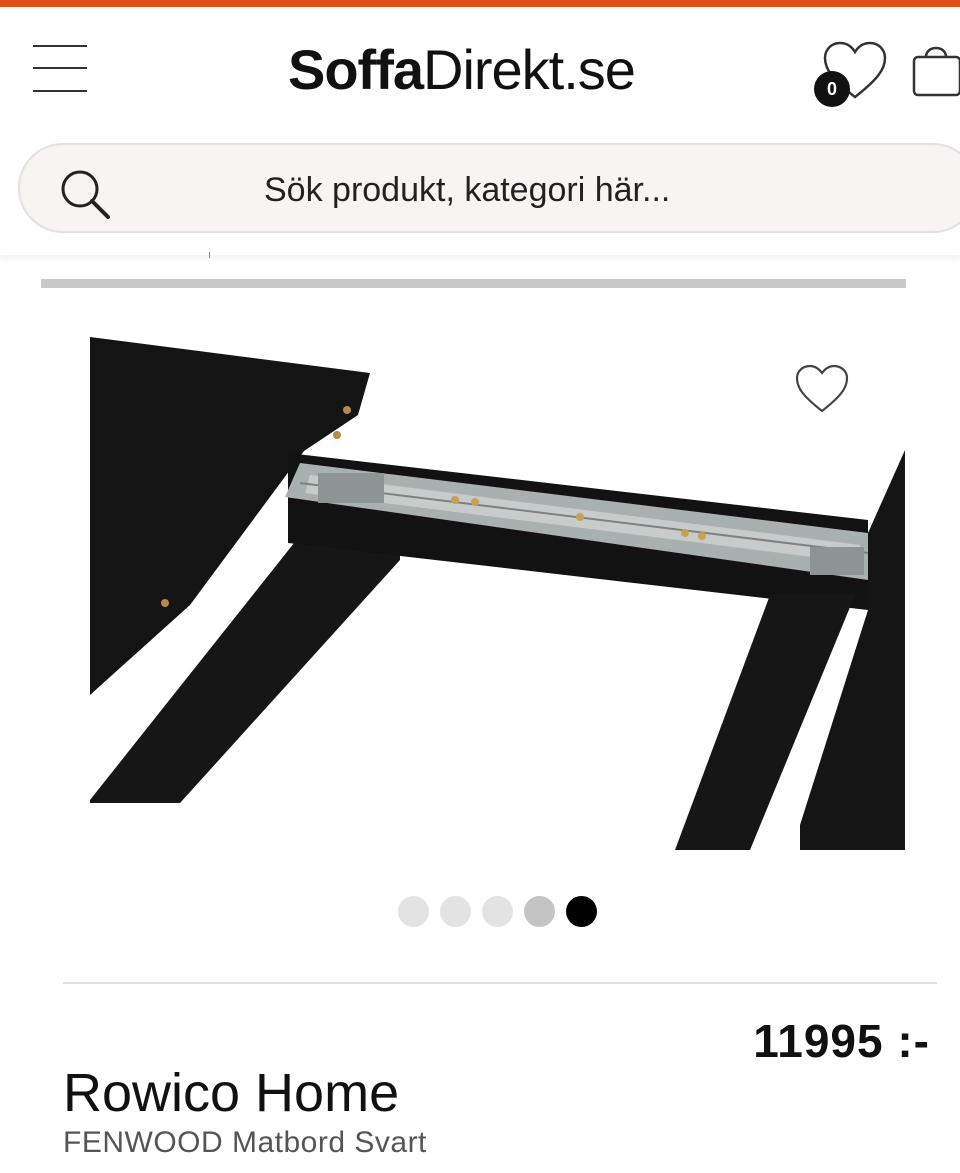  I want to click on gallery-dot-5-active, so click(581, 911).